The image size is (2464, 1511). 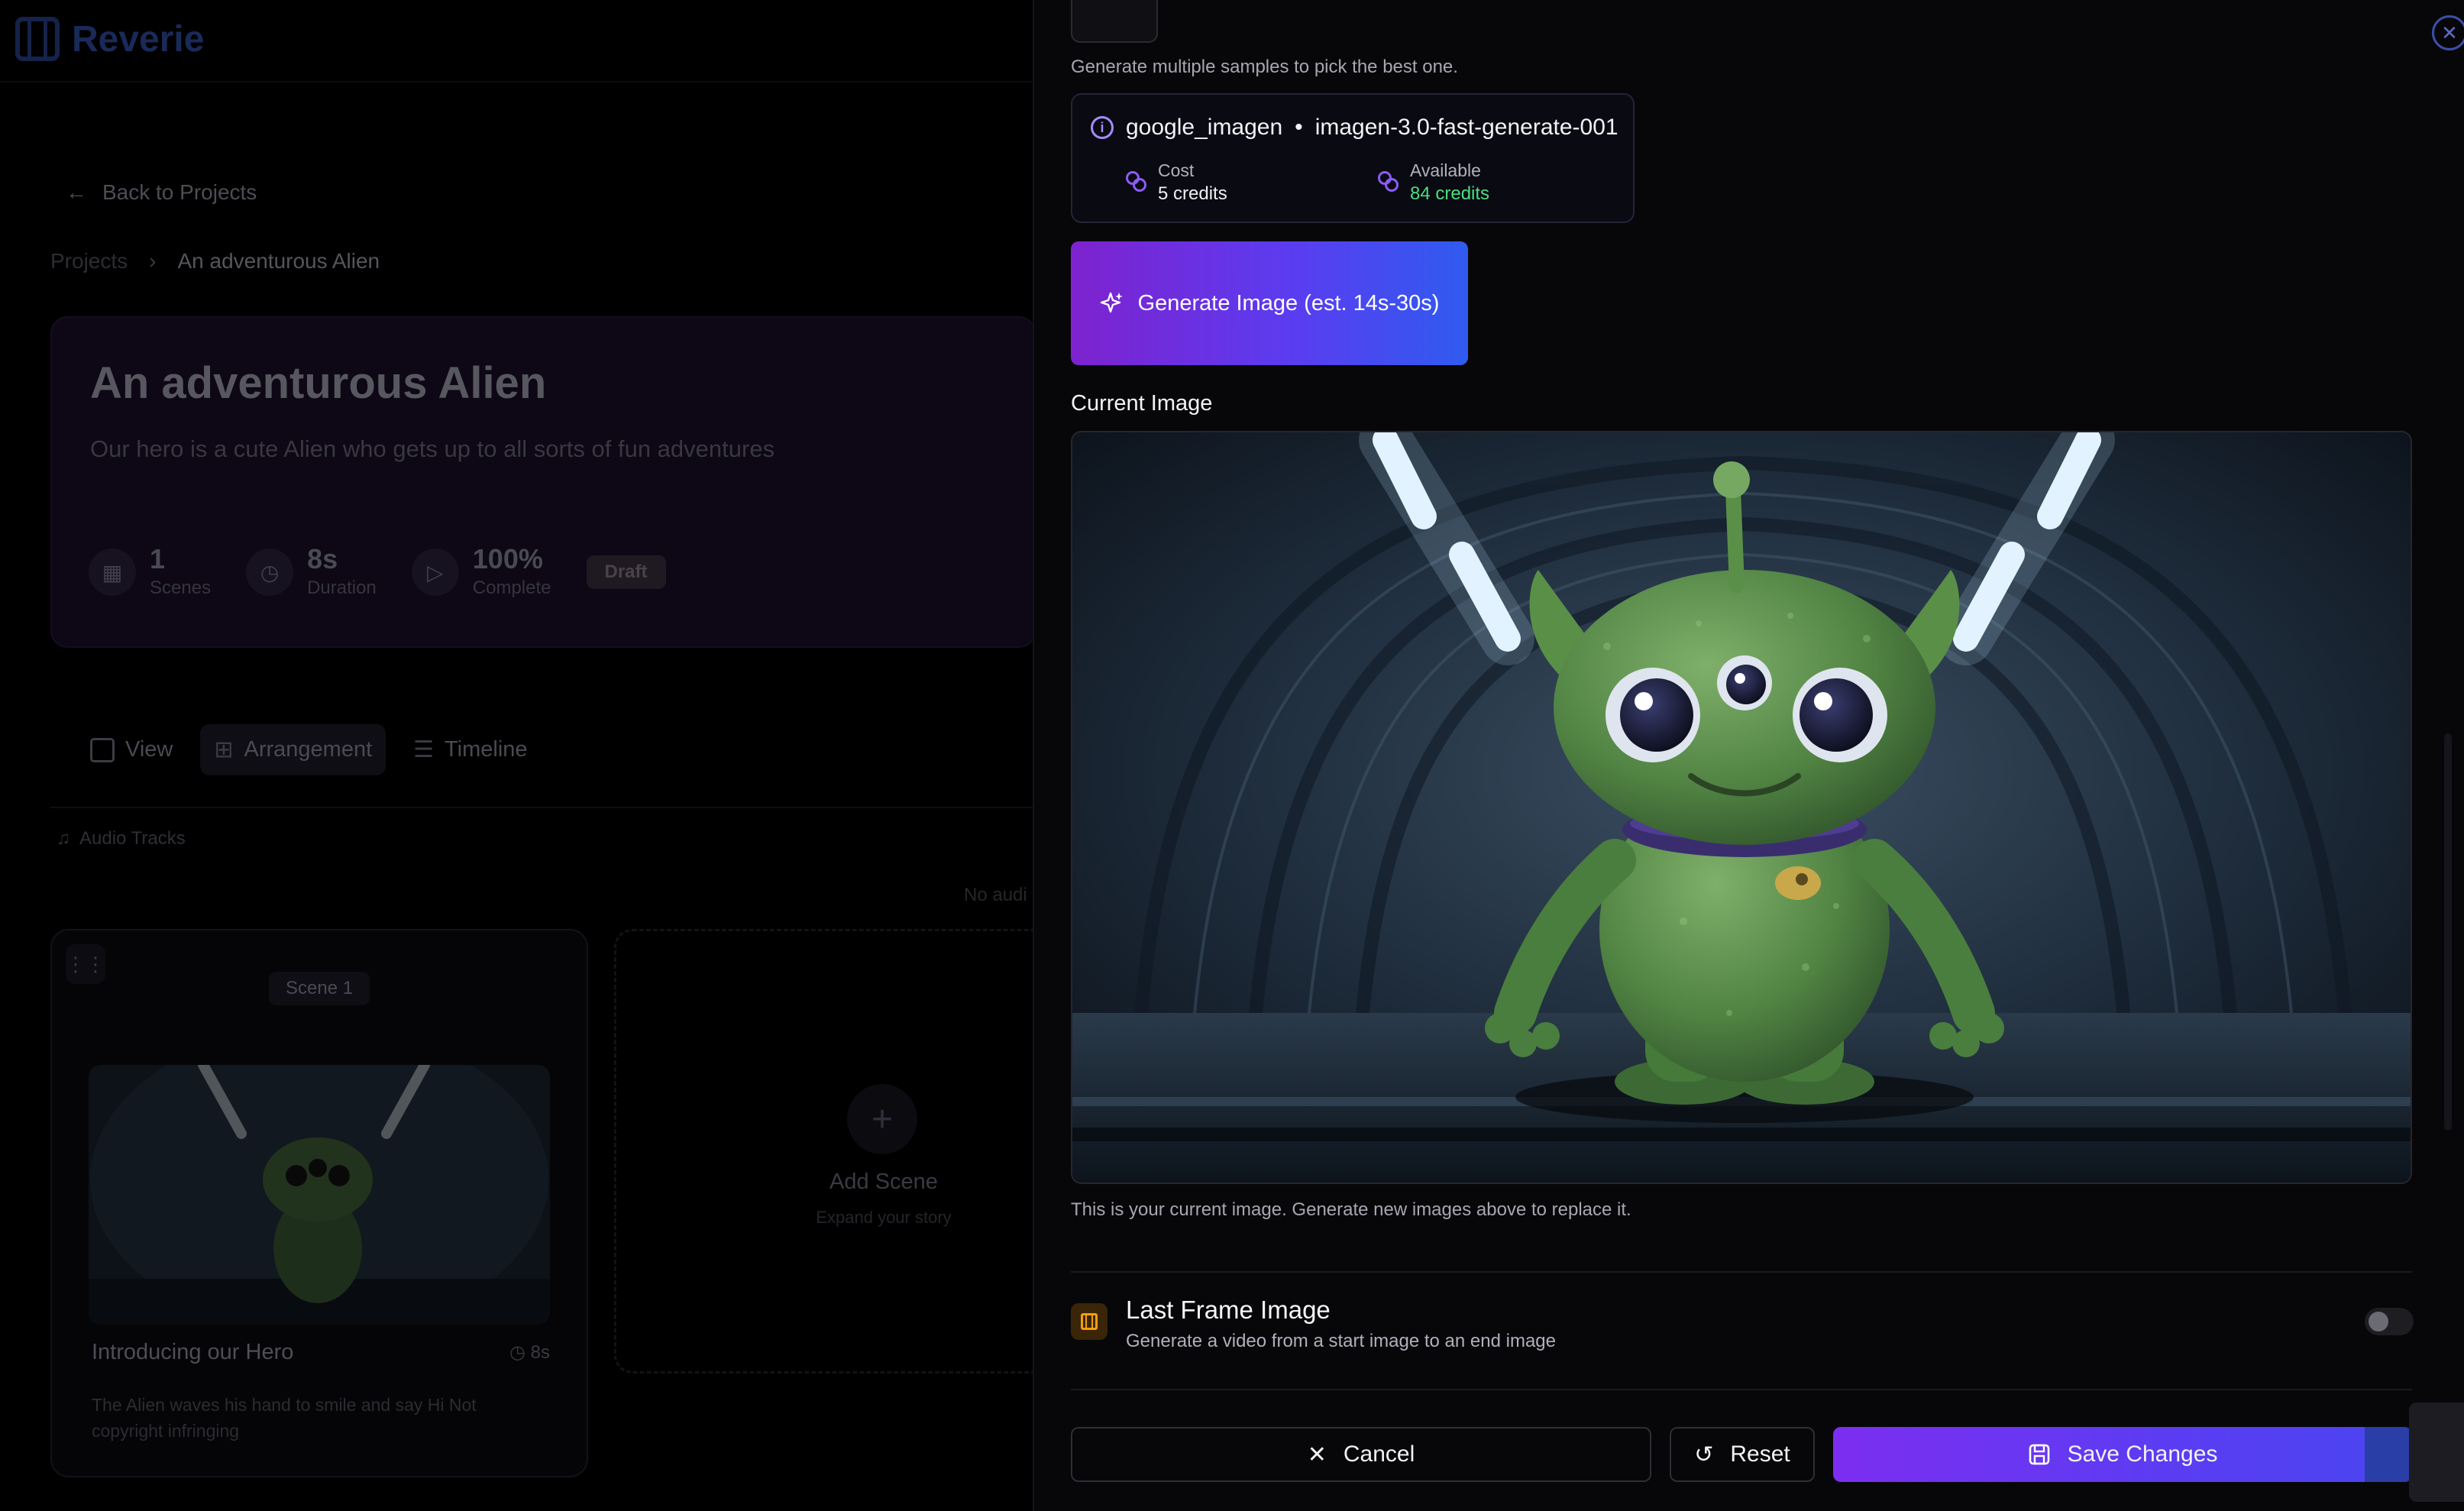 I want to click on film-icon: ▦, so click(x=112, y=572).